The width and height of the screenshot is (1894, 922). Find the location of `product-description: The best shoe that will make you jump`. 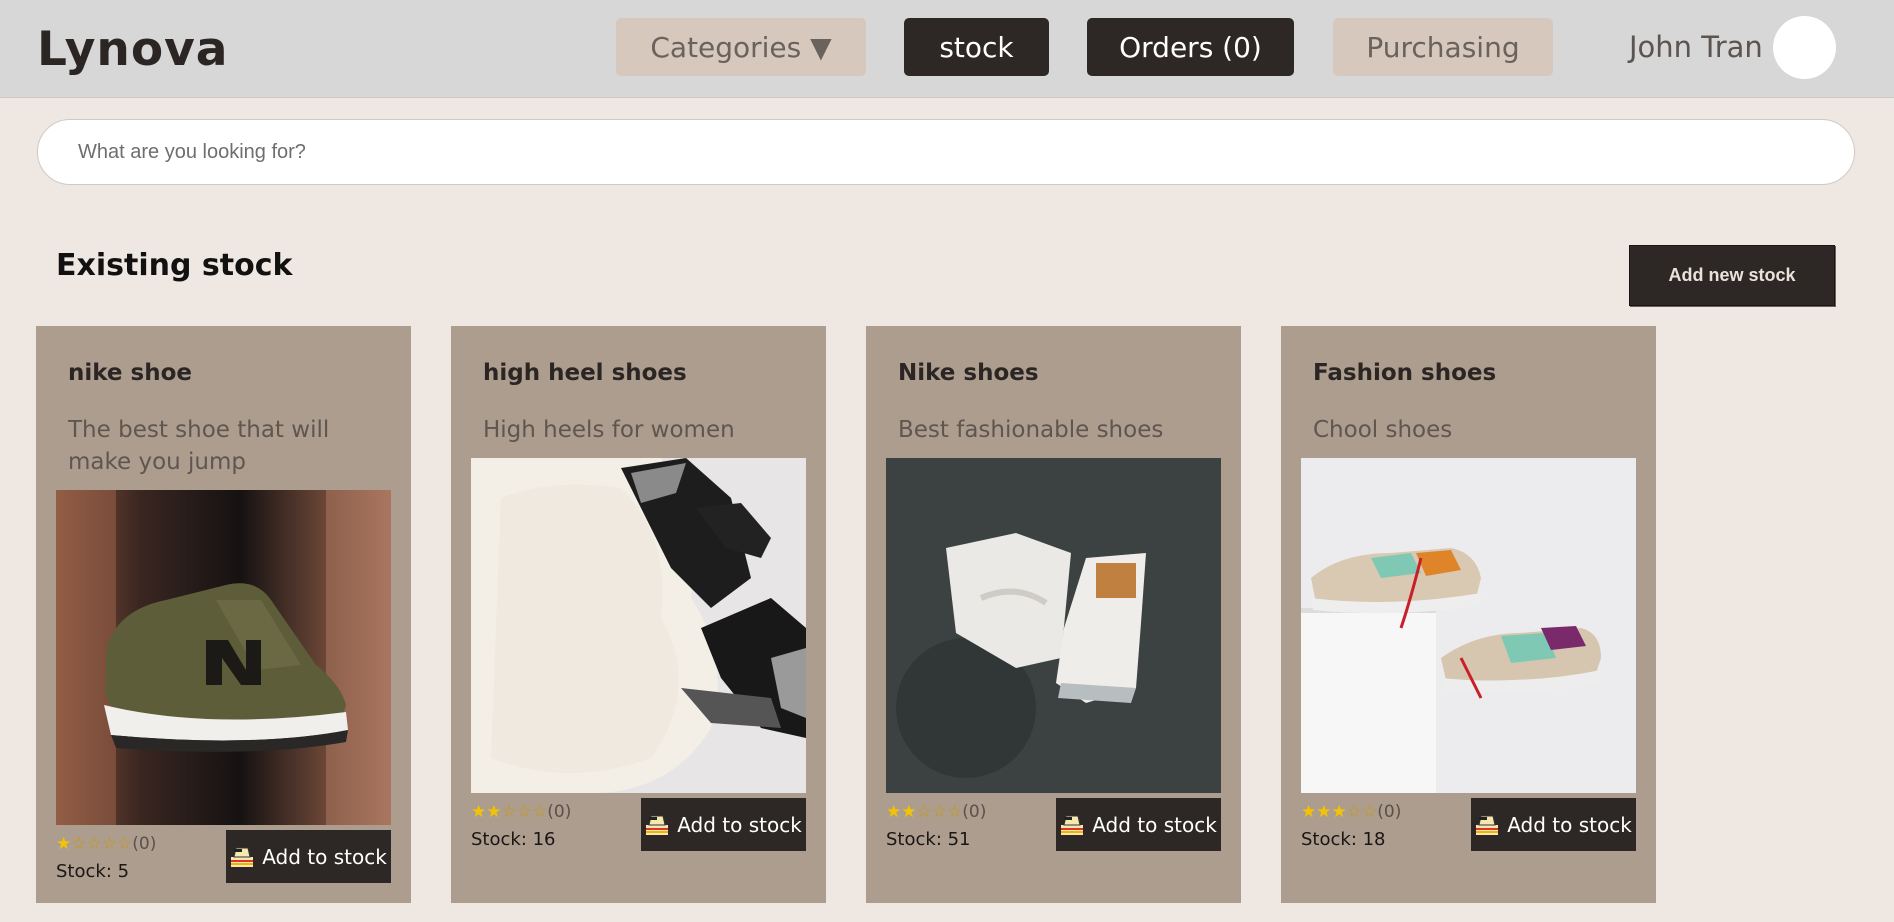

product-description: The best shoe that will make you jump is located at coordinates (199, 446).